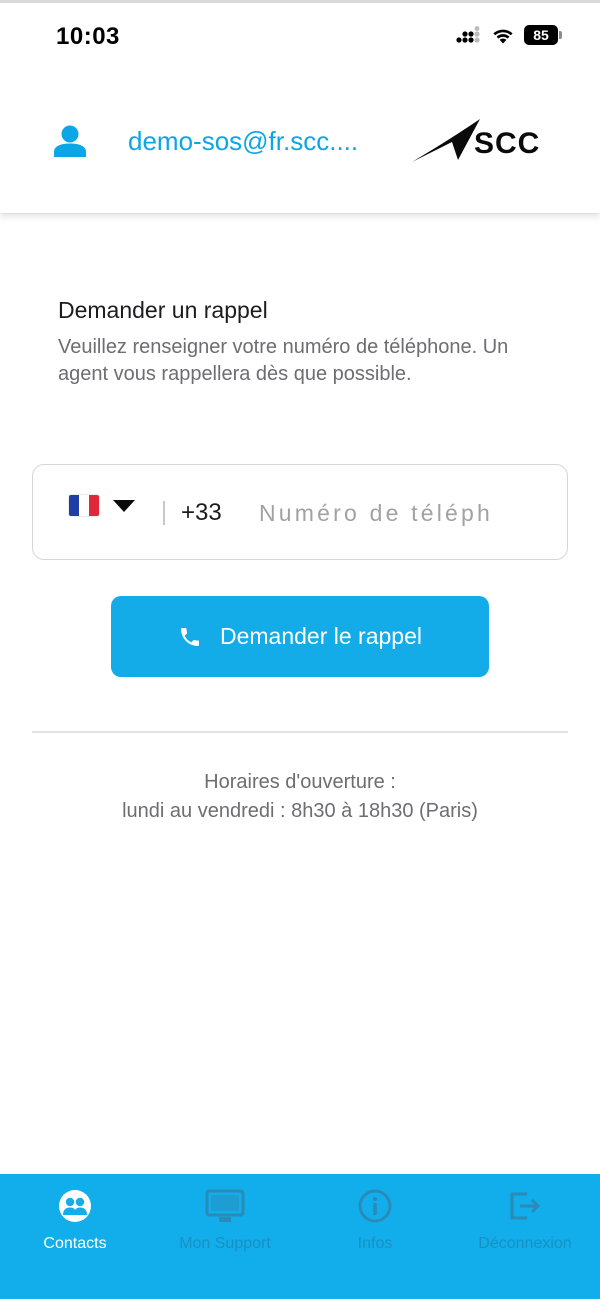 The width and height of the screenshot is (600, 1299). Describe the element at coordinates (300, 782) in the screenshot. I see `opening-hours-title: Horaires d'ouverture :` at that location.